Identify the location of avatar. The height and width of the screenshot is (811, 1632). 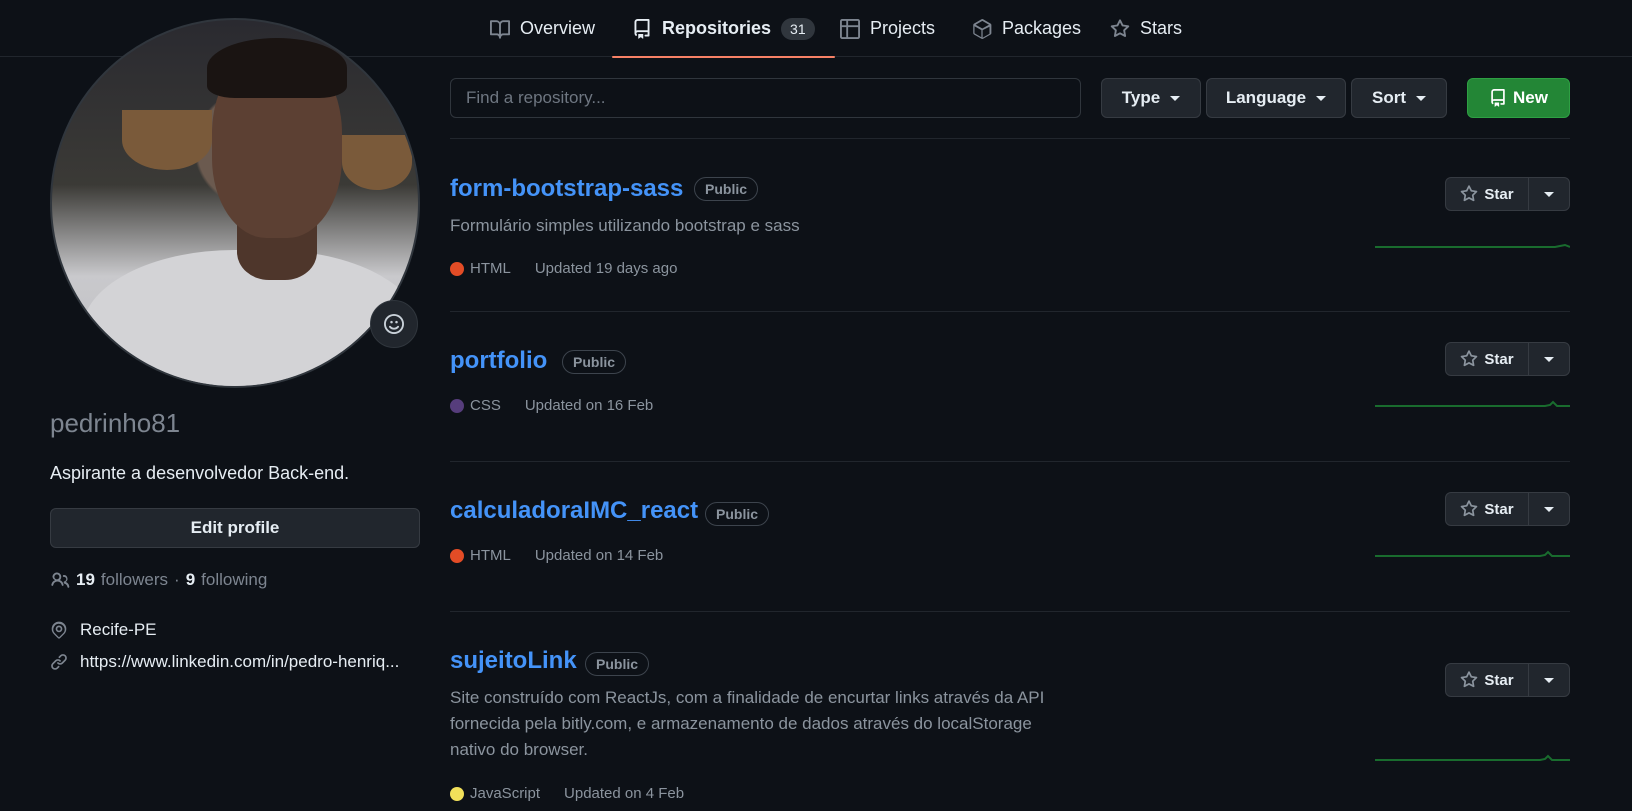
(235, 203).